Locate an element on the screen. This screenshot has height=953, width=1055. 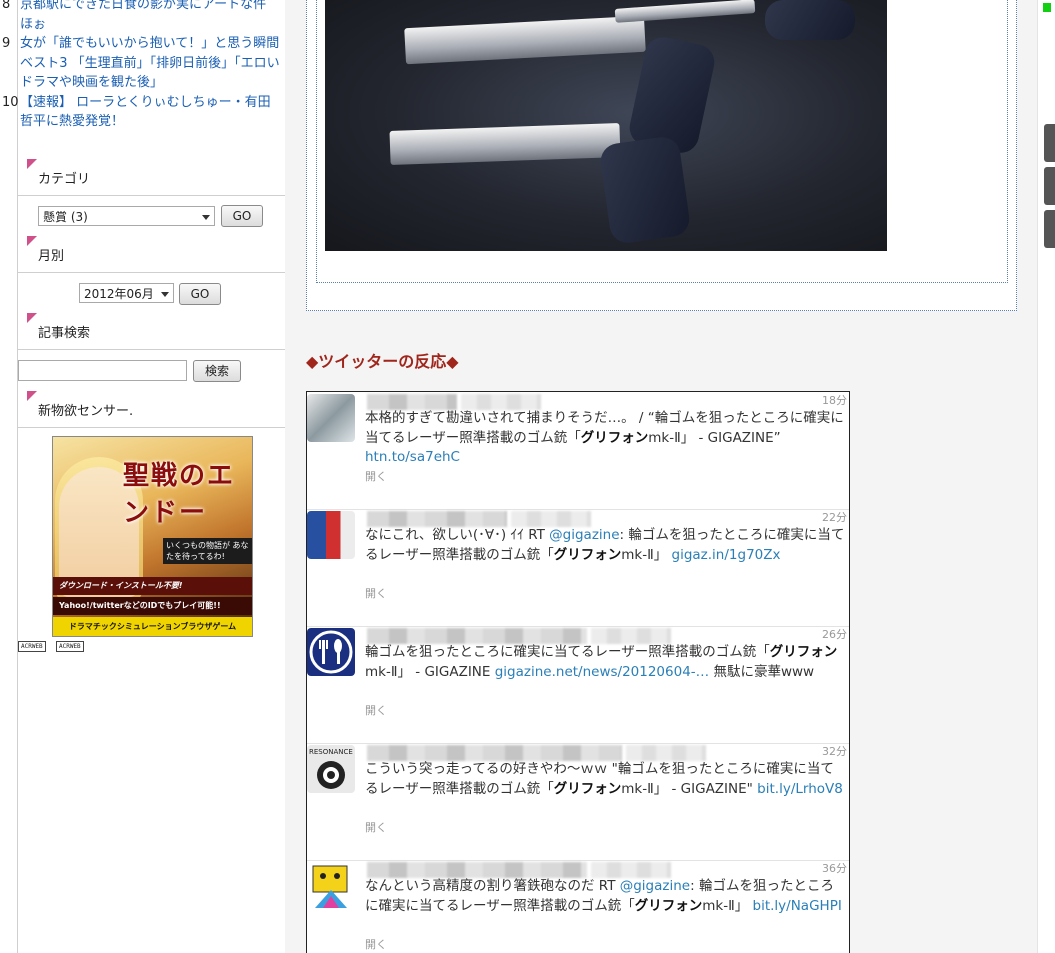
category-title: カテゴリ is located at coordinates (64, 179).